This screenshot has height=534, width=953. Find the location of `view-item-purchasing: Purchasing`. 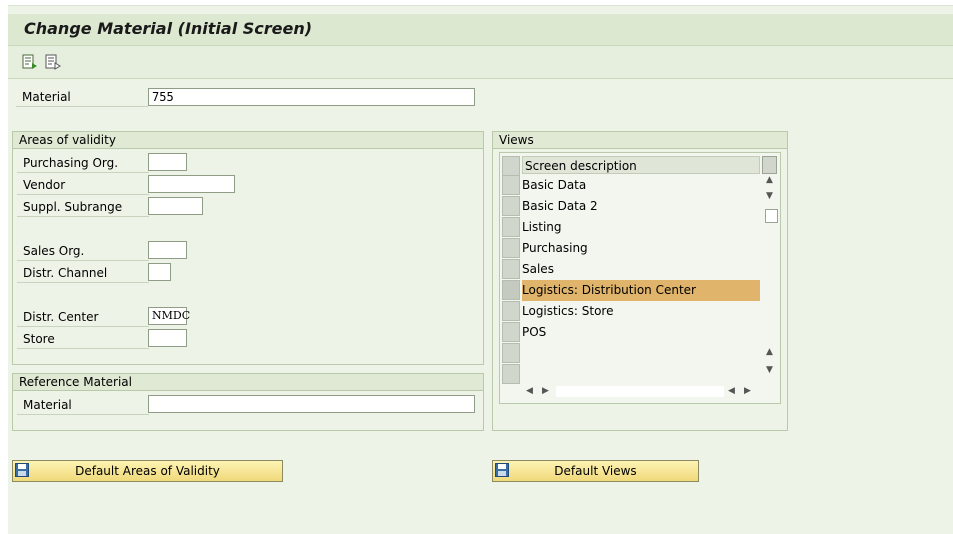

view-item-purchasing: Purchasing is located at coordinates (641, 248).